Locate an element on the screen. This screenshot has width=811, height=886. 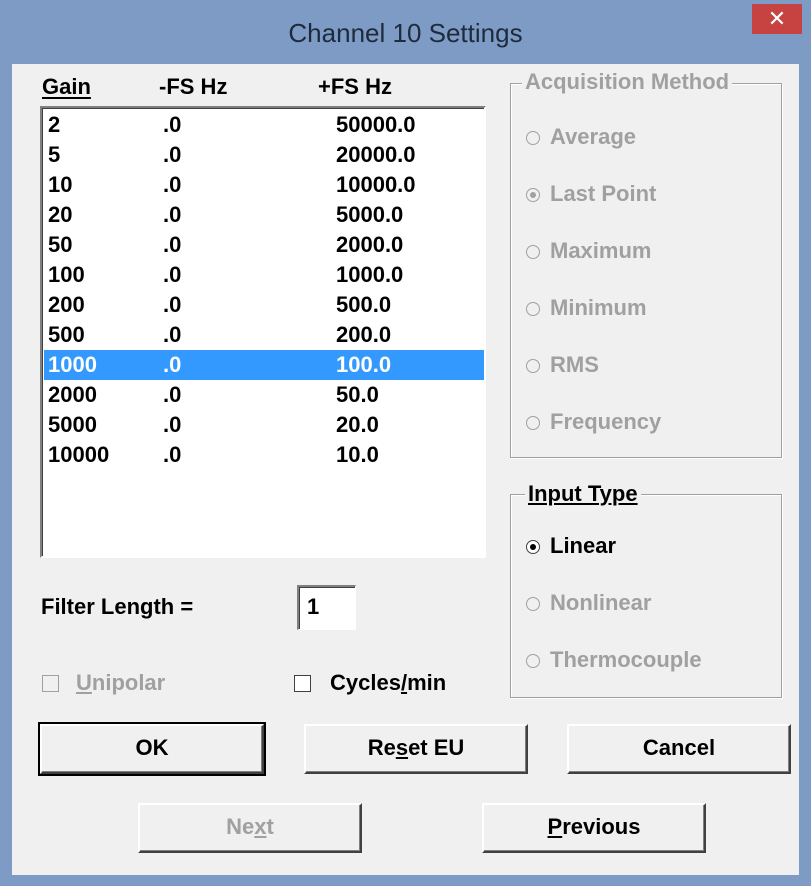
header-gain-text: Gain is located at coordinates (66, 86).